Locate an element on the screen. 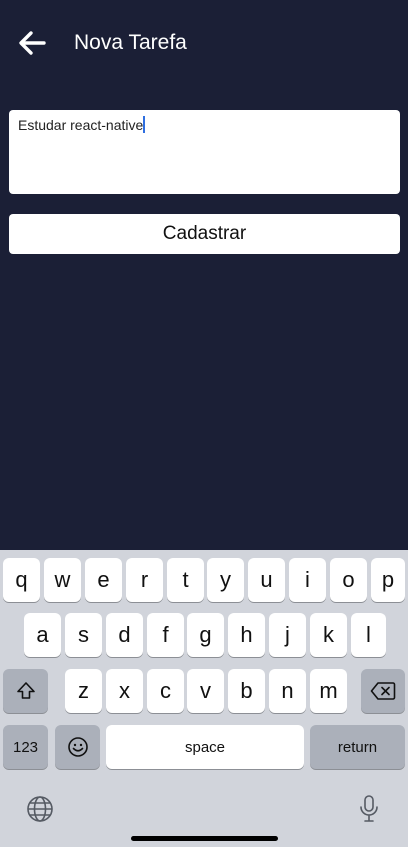 The width and height of the screenshot is (408, 847). key-h: h is located at coordinates (246, 635).